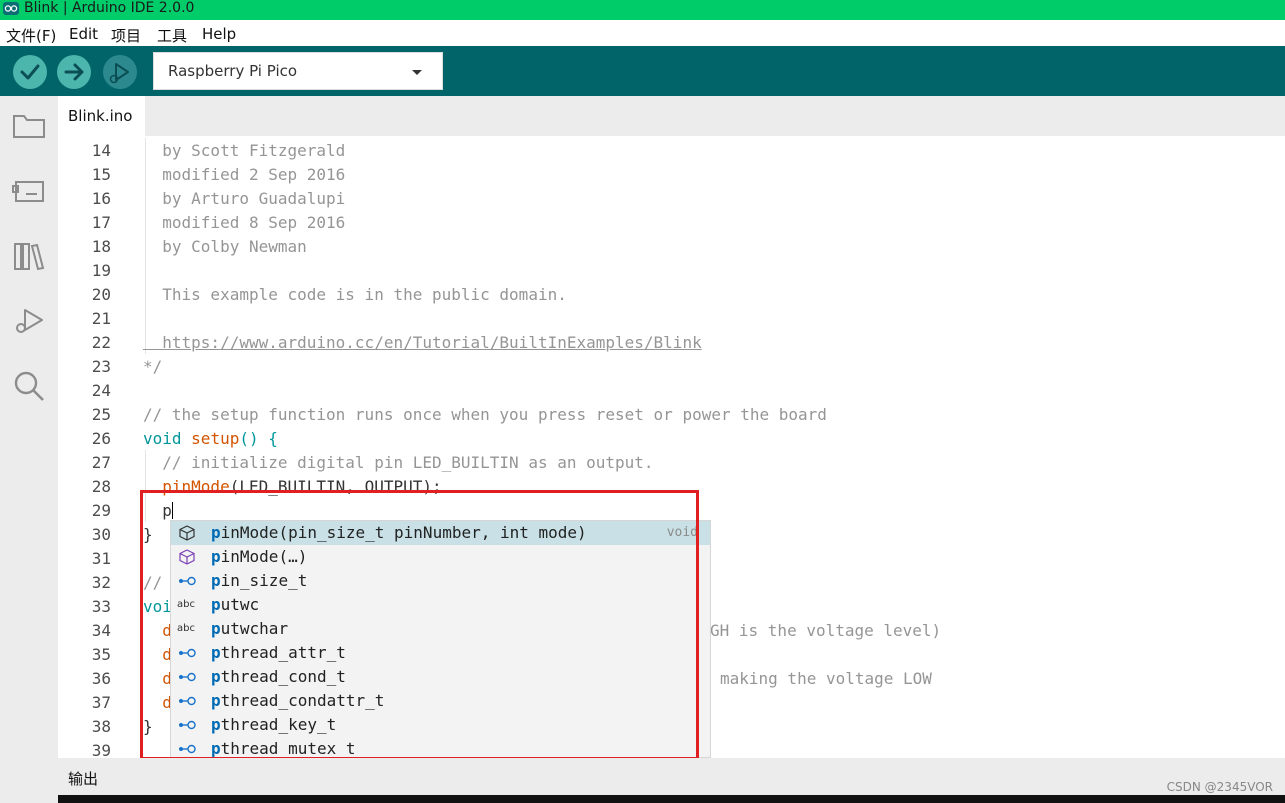 The width and height of the screenshot is (1285, 803). Describe the element at coordinates (682, 532) in the screenshot. I see `suggestion-detail: void` at that location.